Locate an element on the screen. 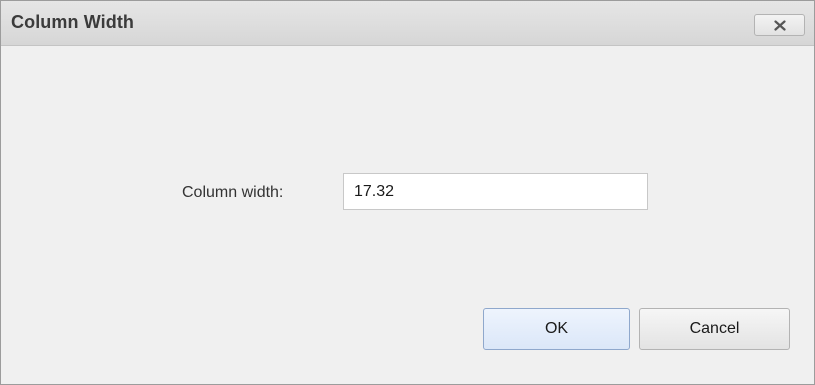  column-width-input is located at coordinates (495, 191).